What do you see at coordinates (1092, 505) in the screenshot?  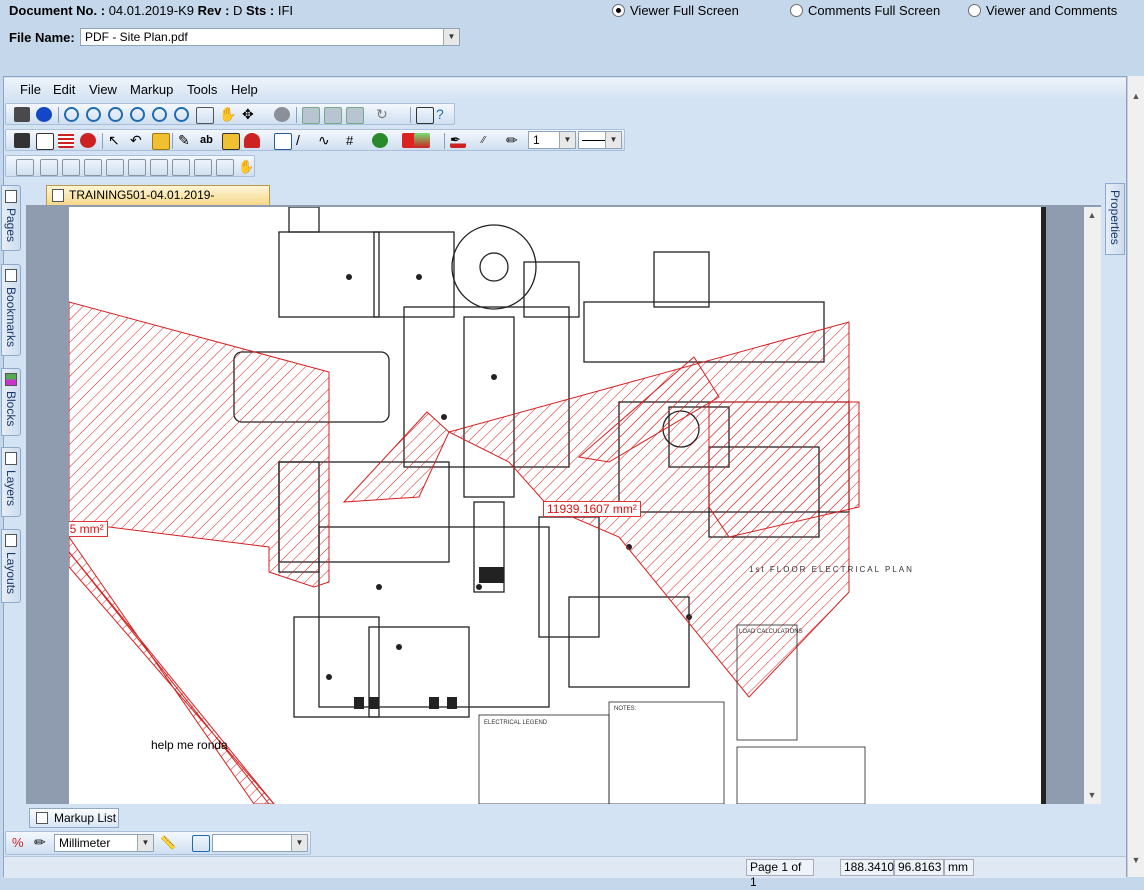 I see `document-vertical-scrollbar: ▲ ▼` at bounding box center [1092, 505].